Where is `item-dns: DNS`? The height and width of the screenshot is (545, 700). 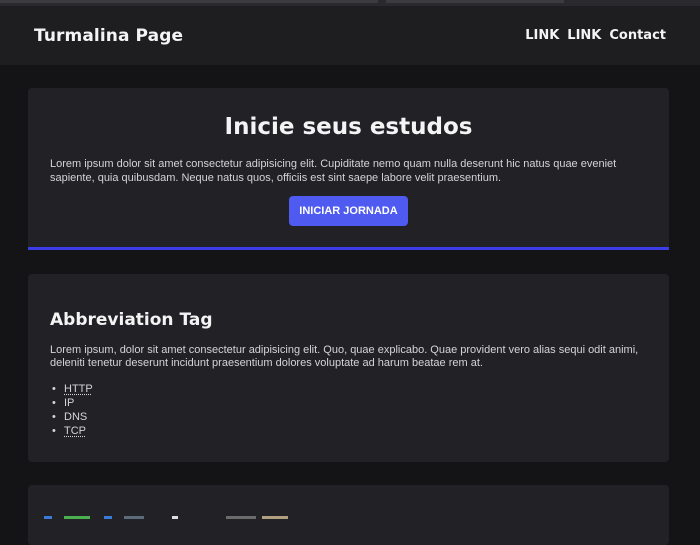 item-dns: DNS is located at coordinates (76, 417).